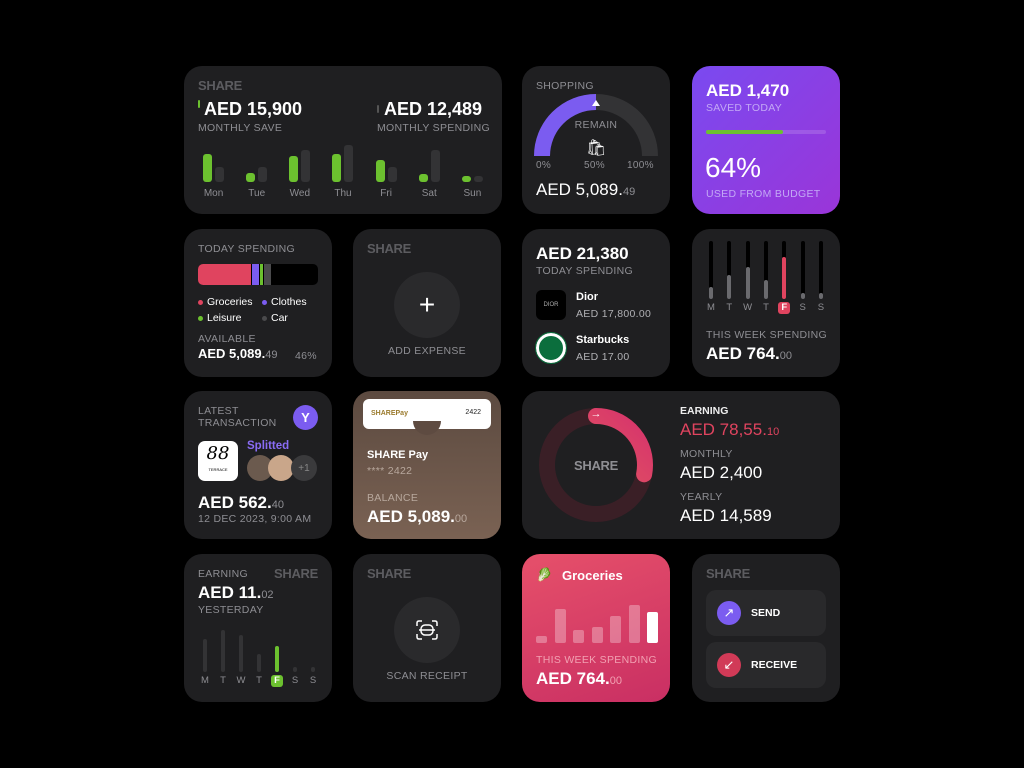 The image size is (1024, 768). Describe the element at coordinates (748, 90) in the screenshot. I see `saved-amount: AED 1,470` at that location.